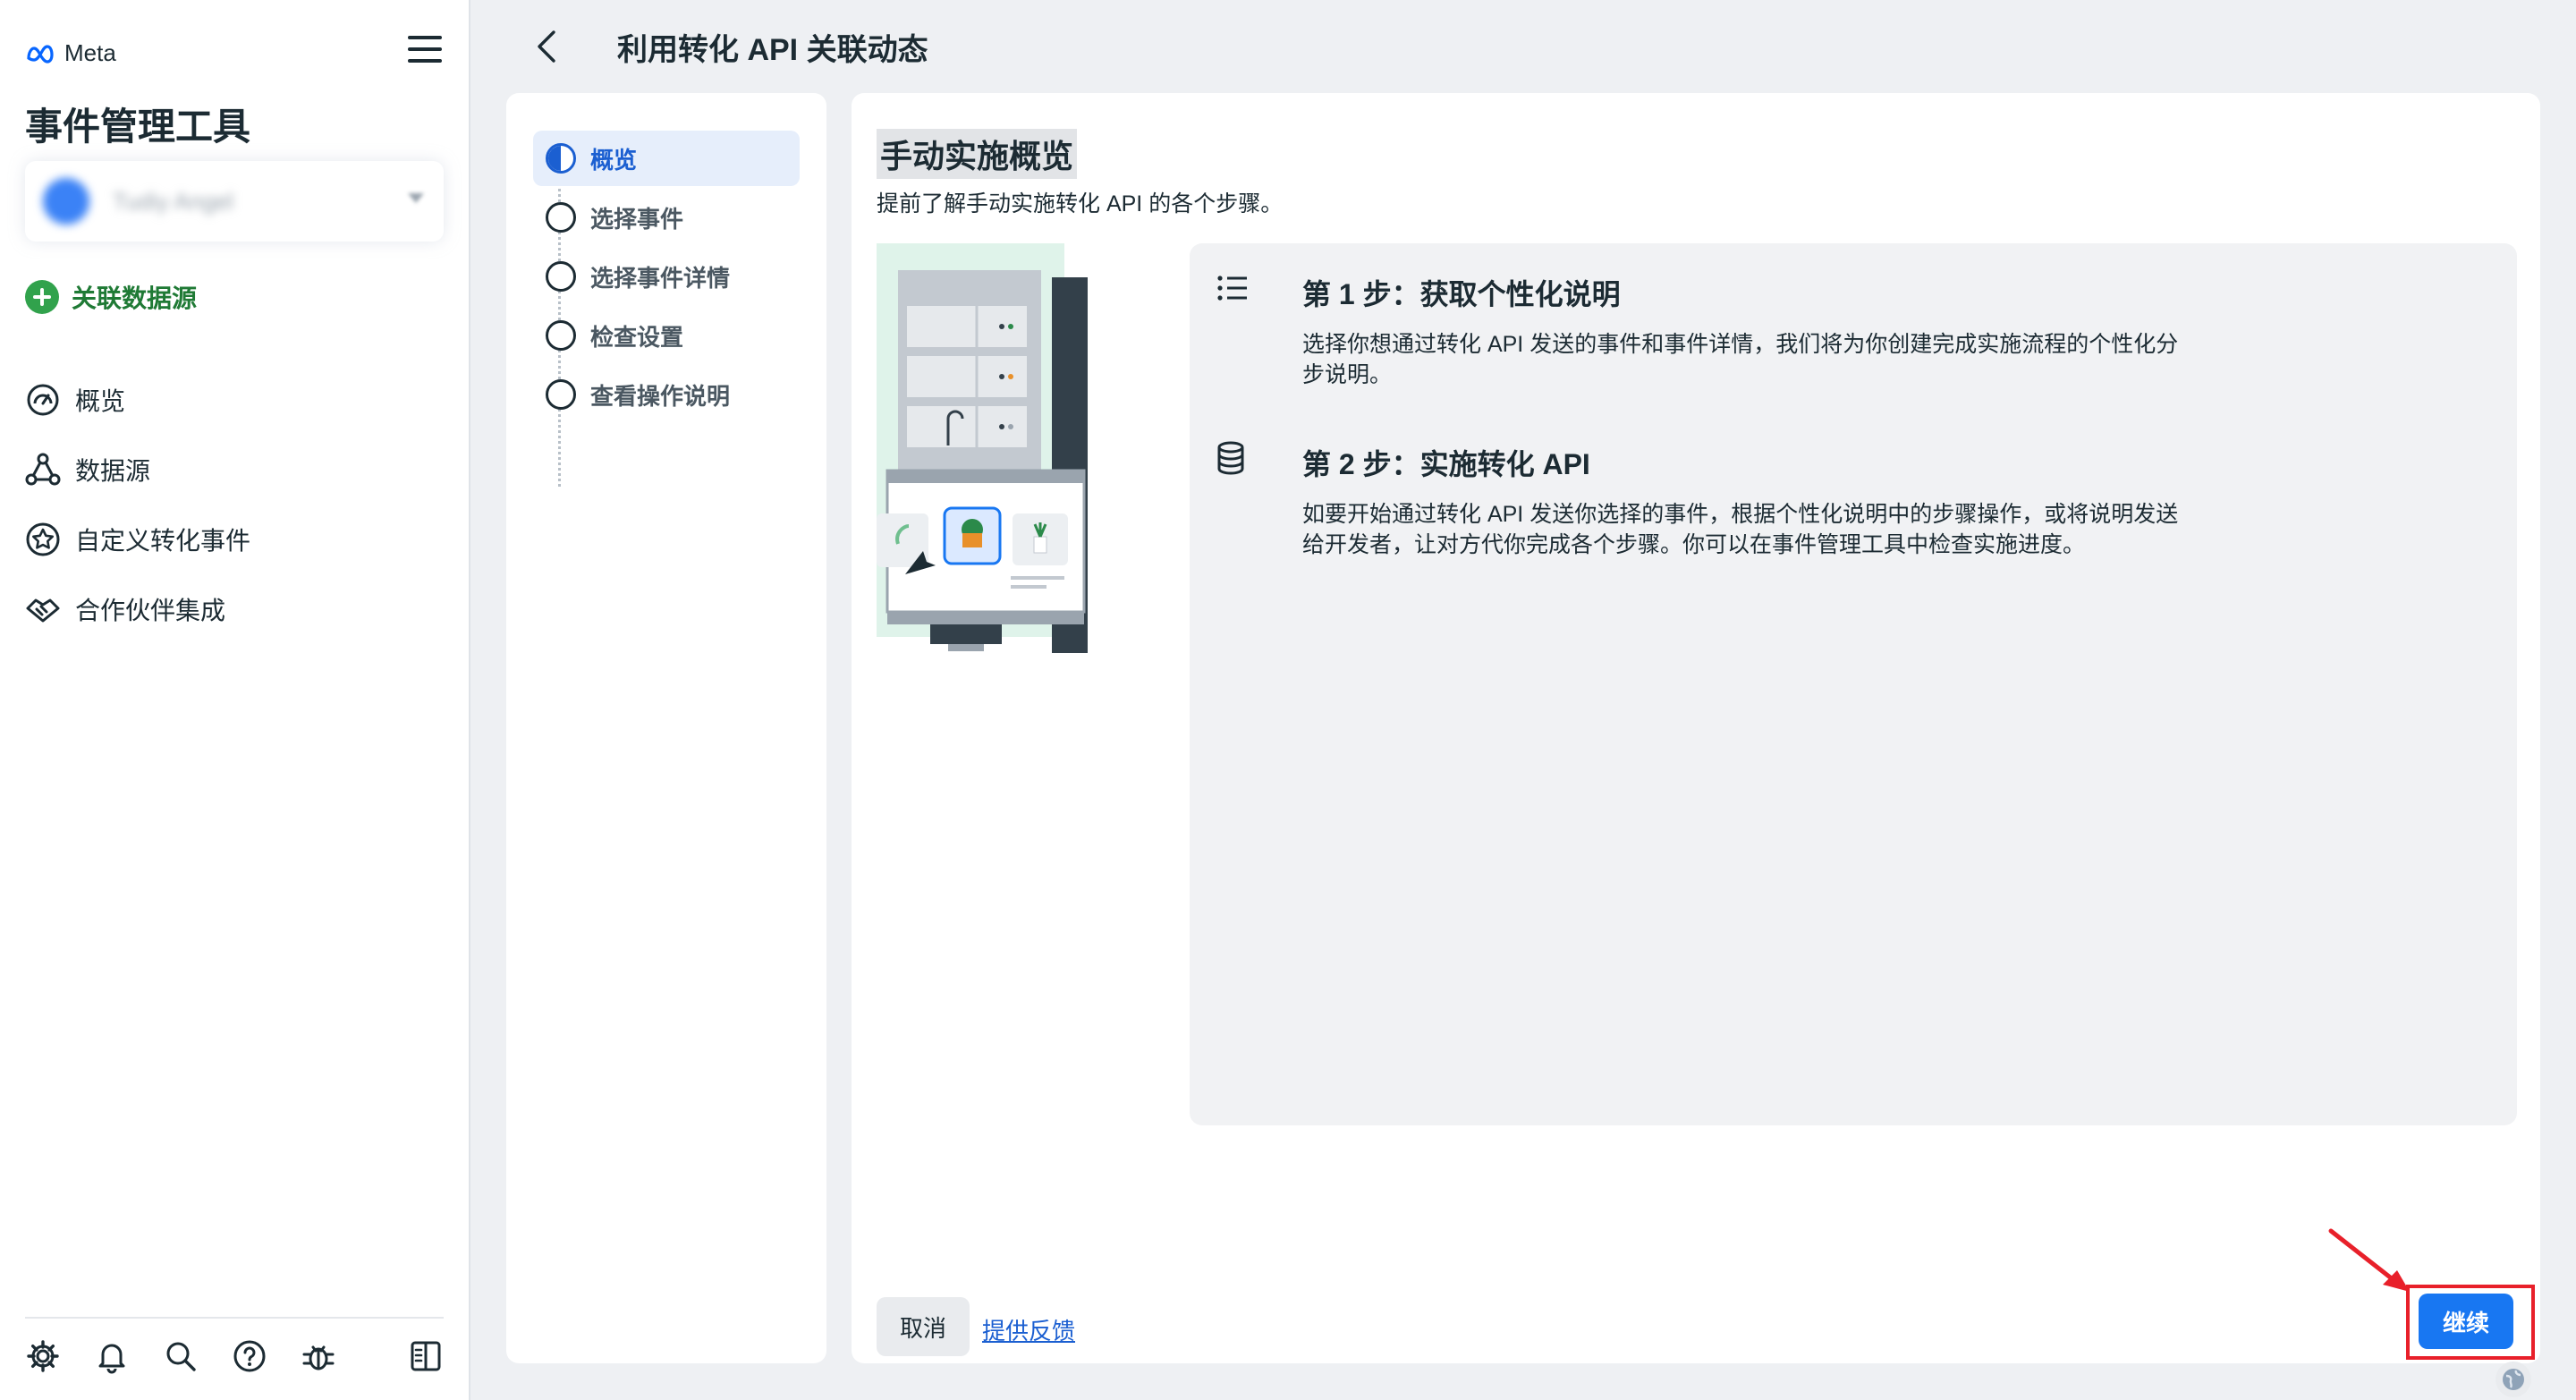 This screenshot has width=2576, height=1400. I want to click on step-overview: 概览, so click(666, 158).